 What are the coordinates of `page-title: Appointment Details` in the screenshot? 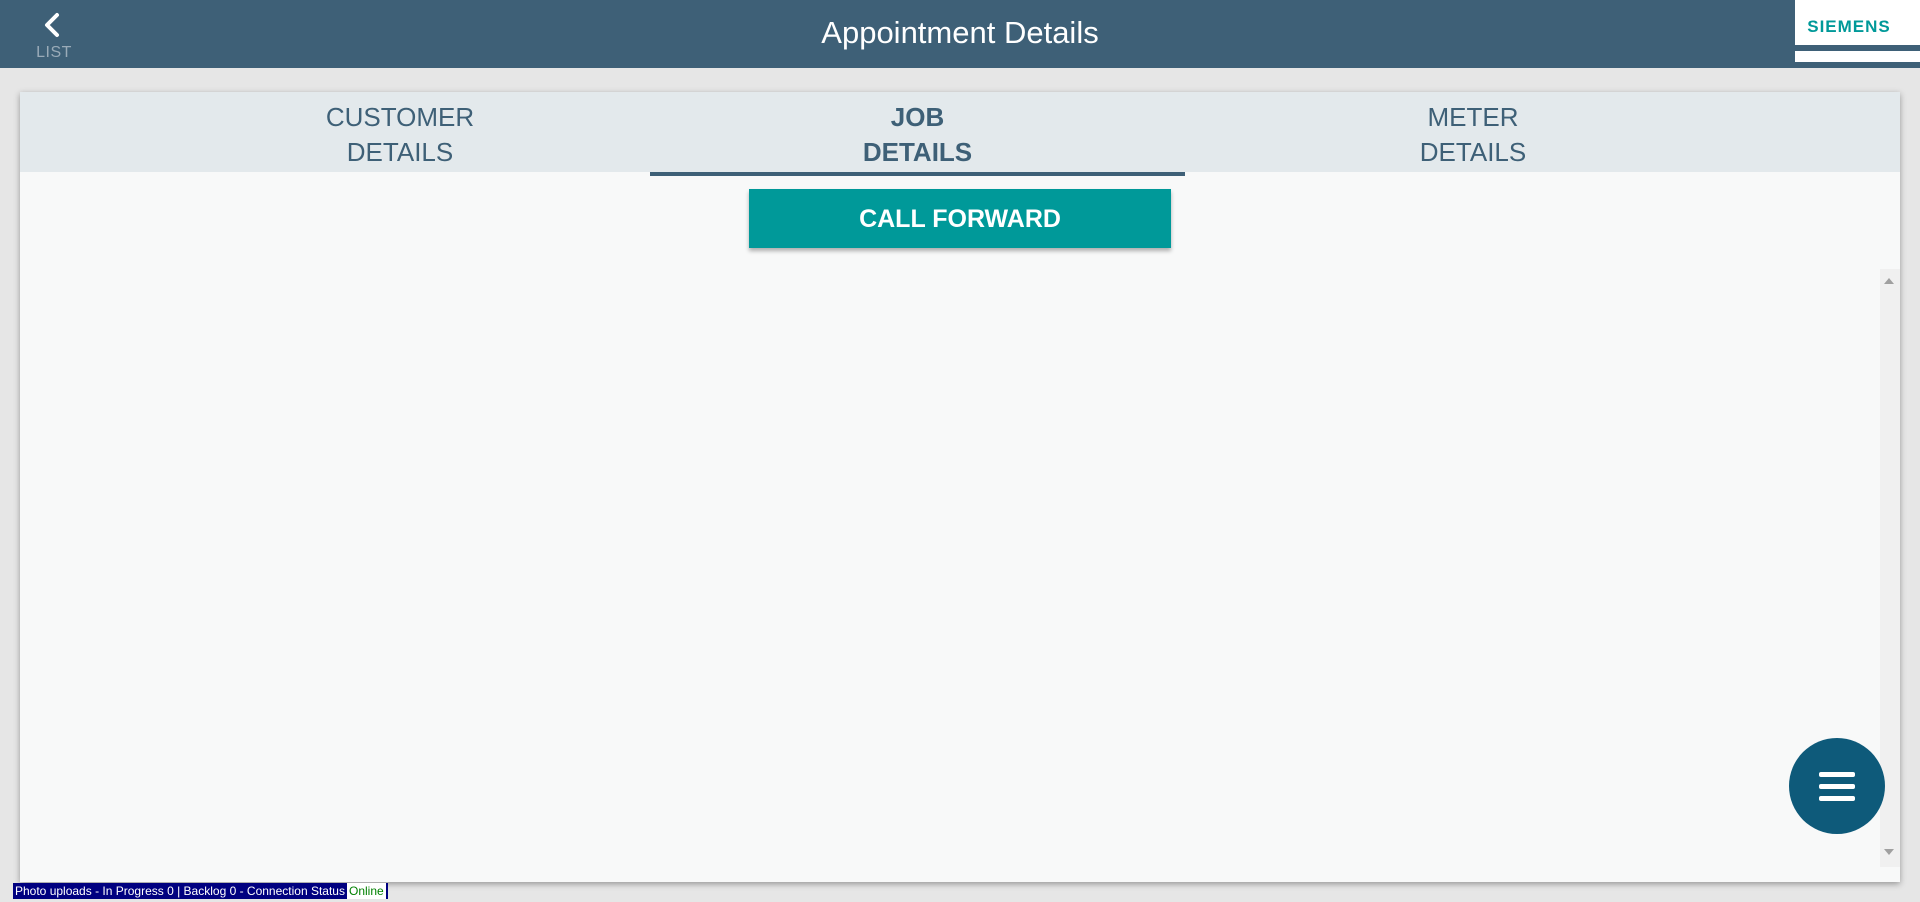 It's located at (960, 32).